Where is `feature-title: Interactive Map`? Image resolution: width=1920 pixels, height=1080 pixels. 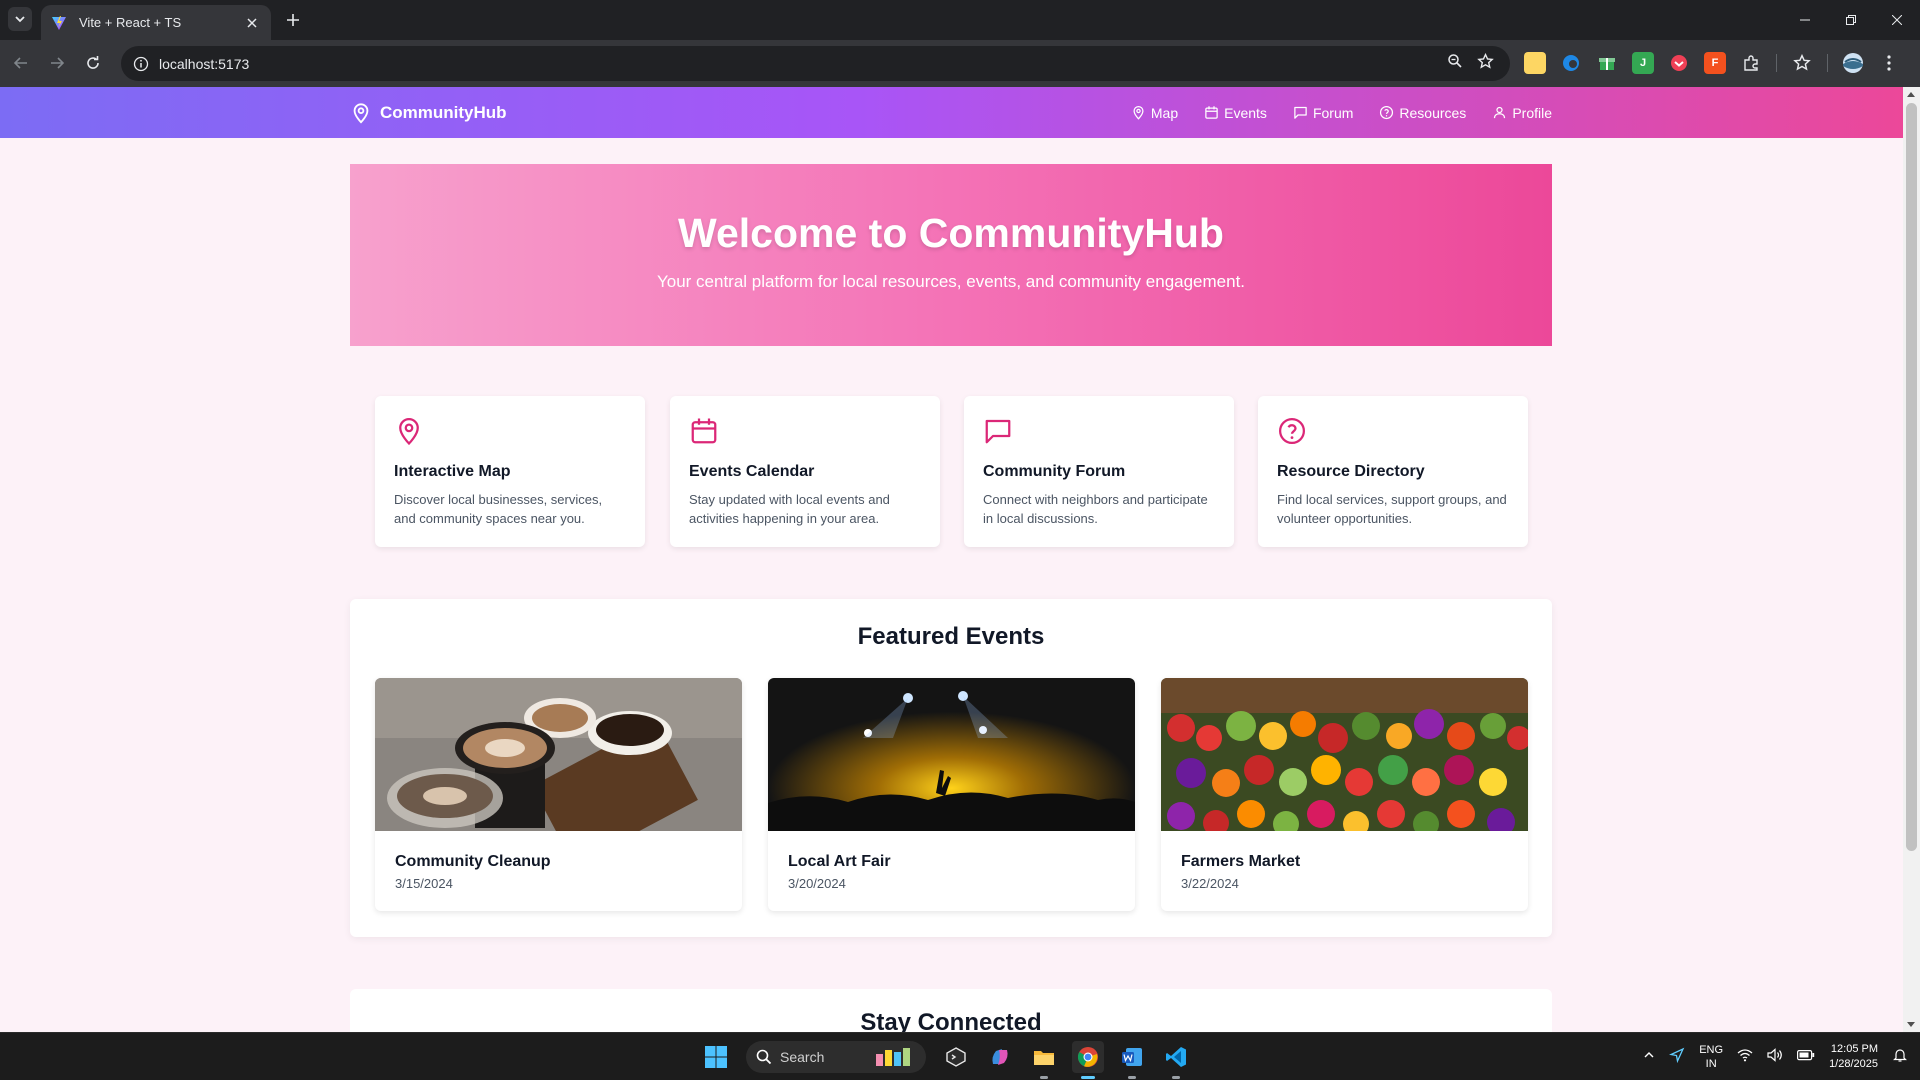
feature-title: Interactive Map is located at coordinates (452, 471).